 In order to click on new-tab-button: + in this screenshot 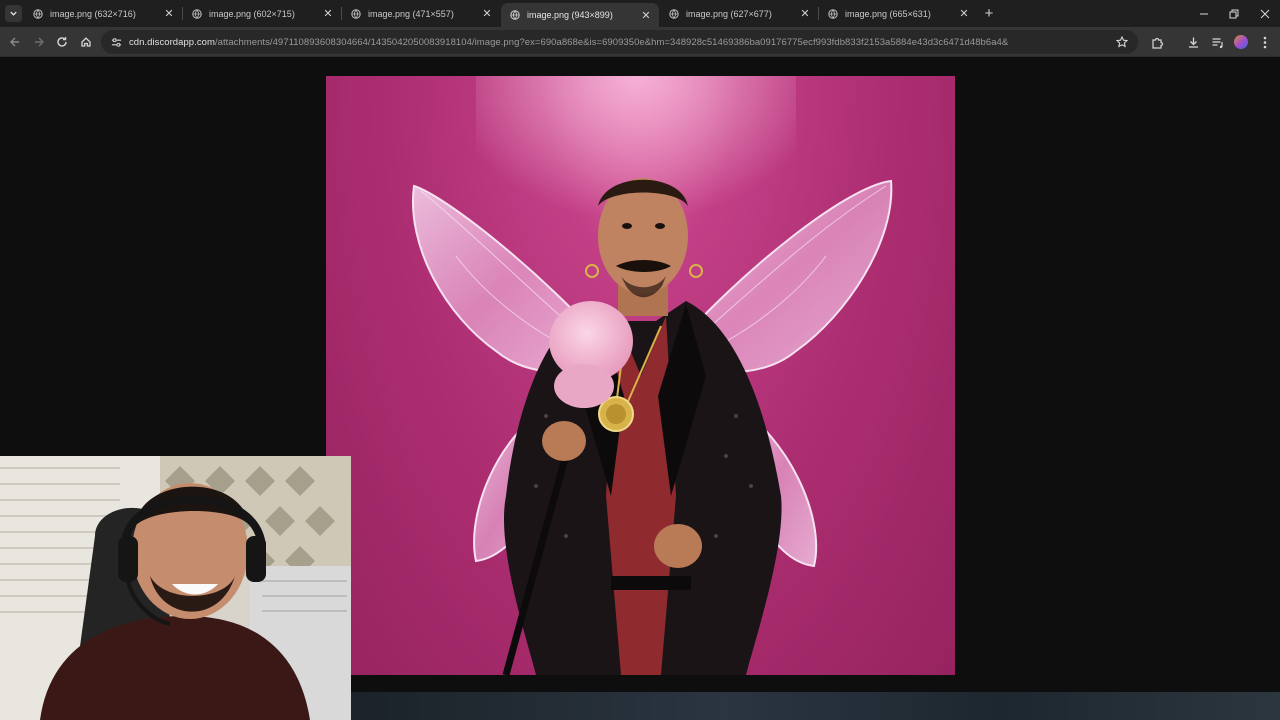, I will do `click(989, 13)`.